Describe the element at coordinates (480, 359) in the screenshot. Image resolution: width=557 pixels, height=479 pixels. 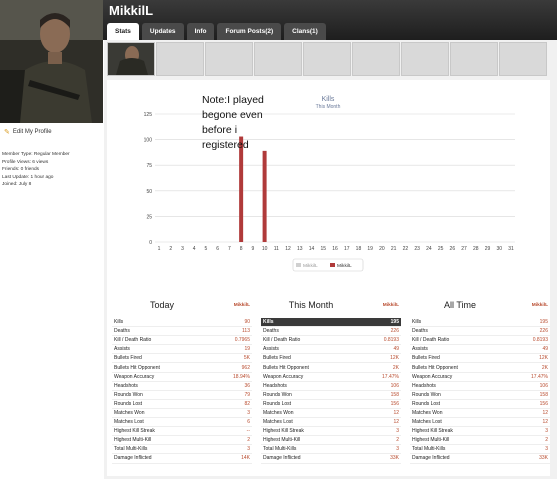
I see `stat-row: Bullets Fired 12K` at that location.